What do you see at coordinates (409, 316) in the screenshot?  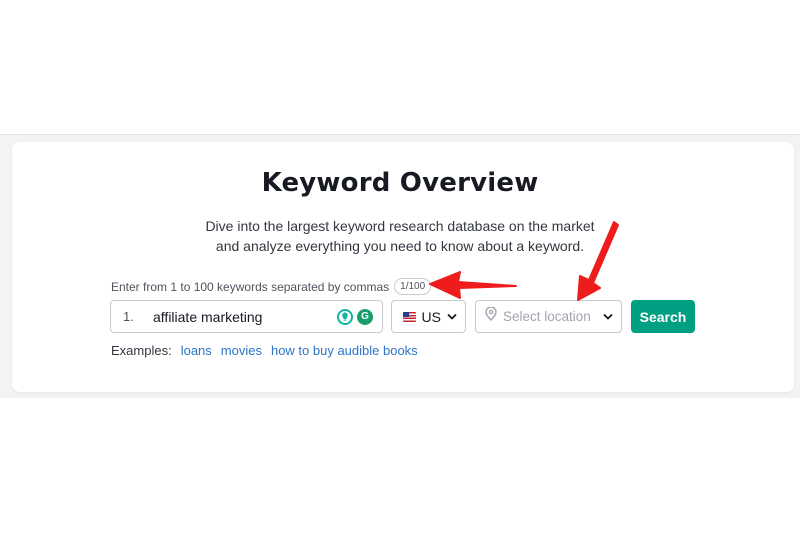 I see `us-flag-icon` at bounding box center [409, 316].